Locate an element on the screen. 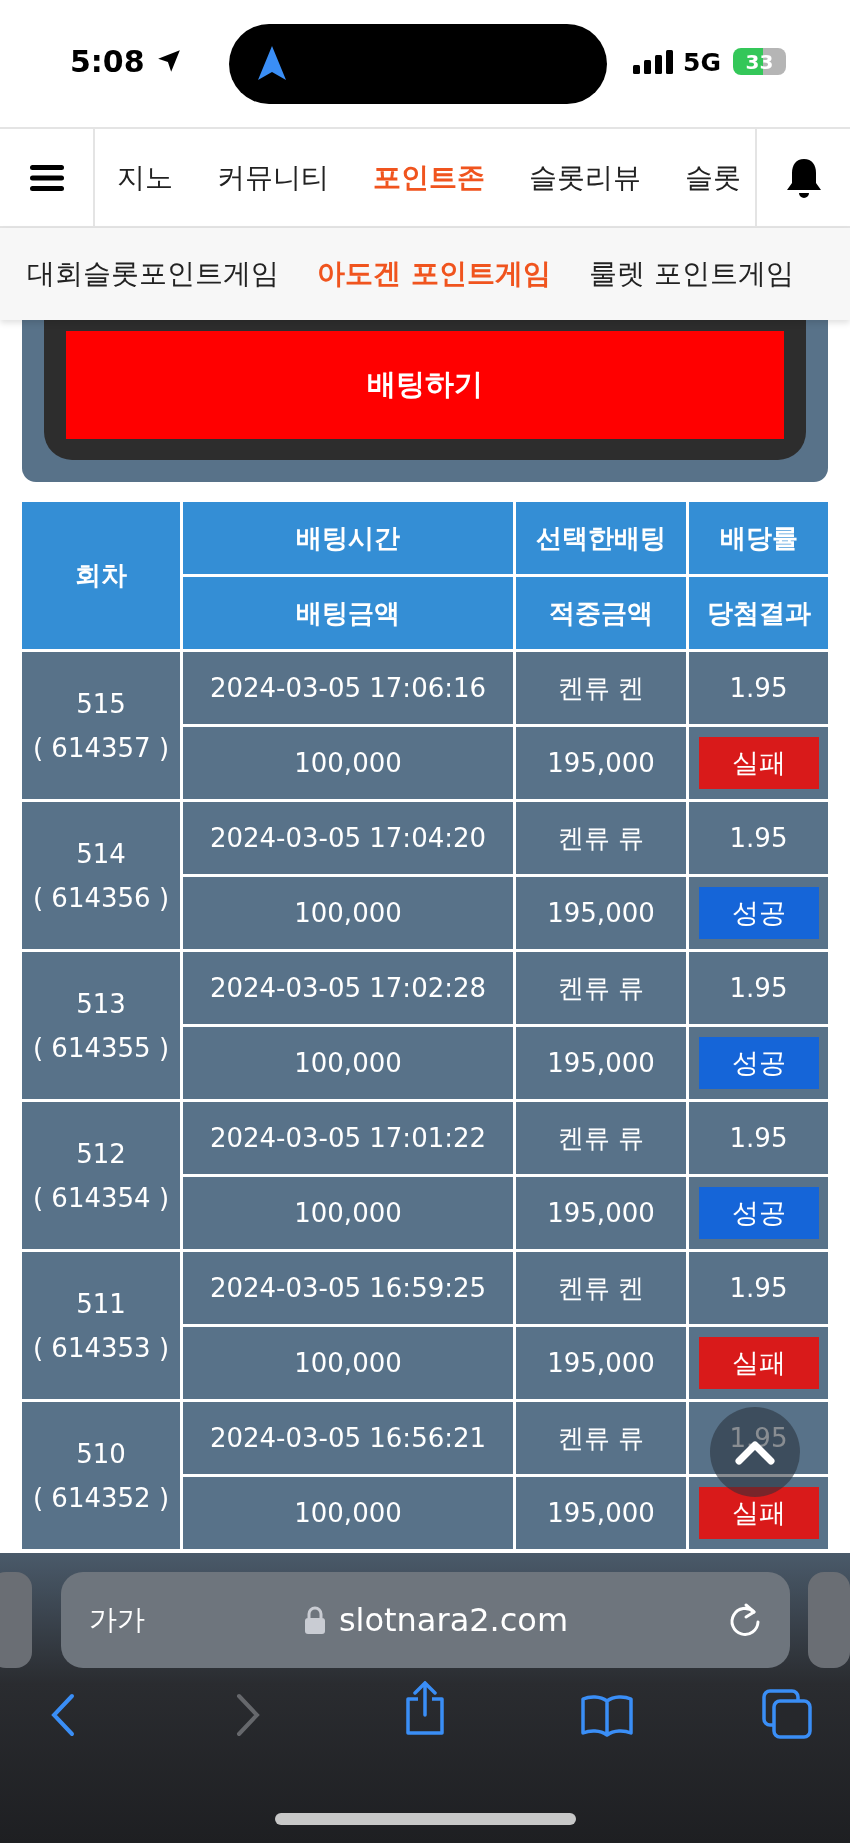 The image size is (850, 1843). table-cell: 2024-03-05 17:04:20 is located at coordinates (348, 838).